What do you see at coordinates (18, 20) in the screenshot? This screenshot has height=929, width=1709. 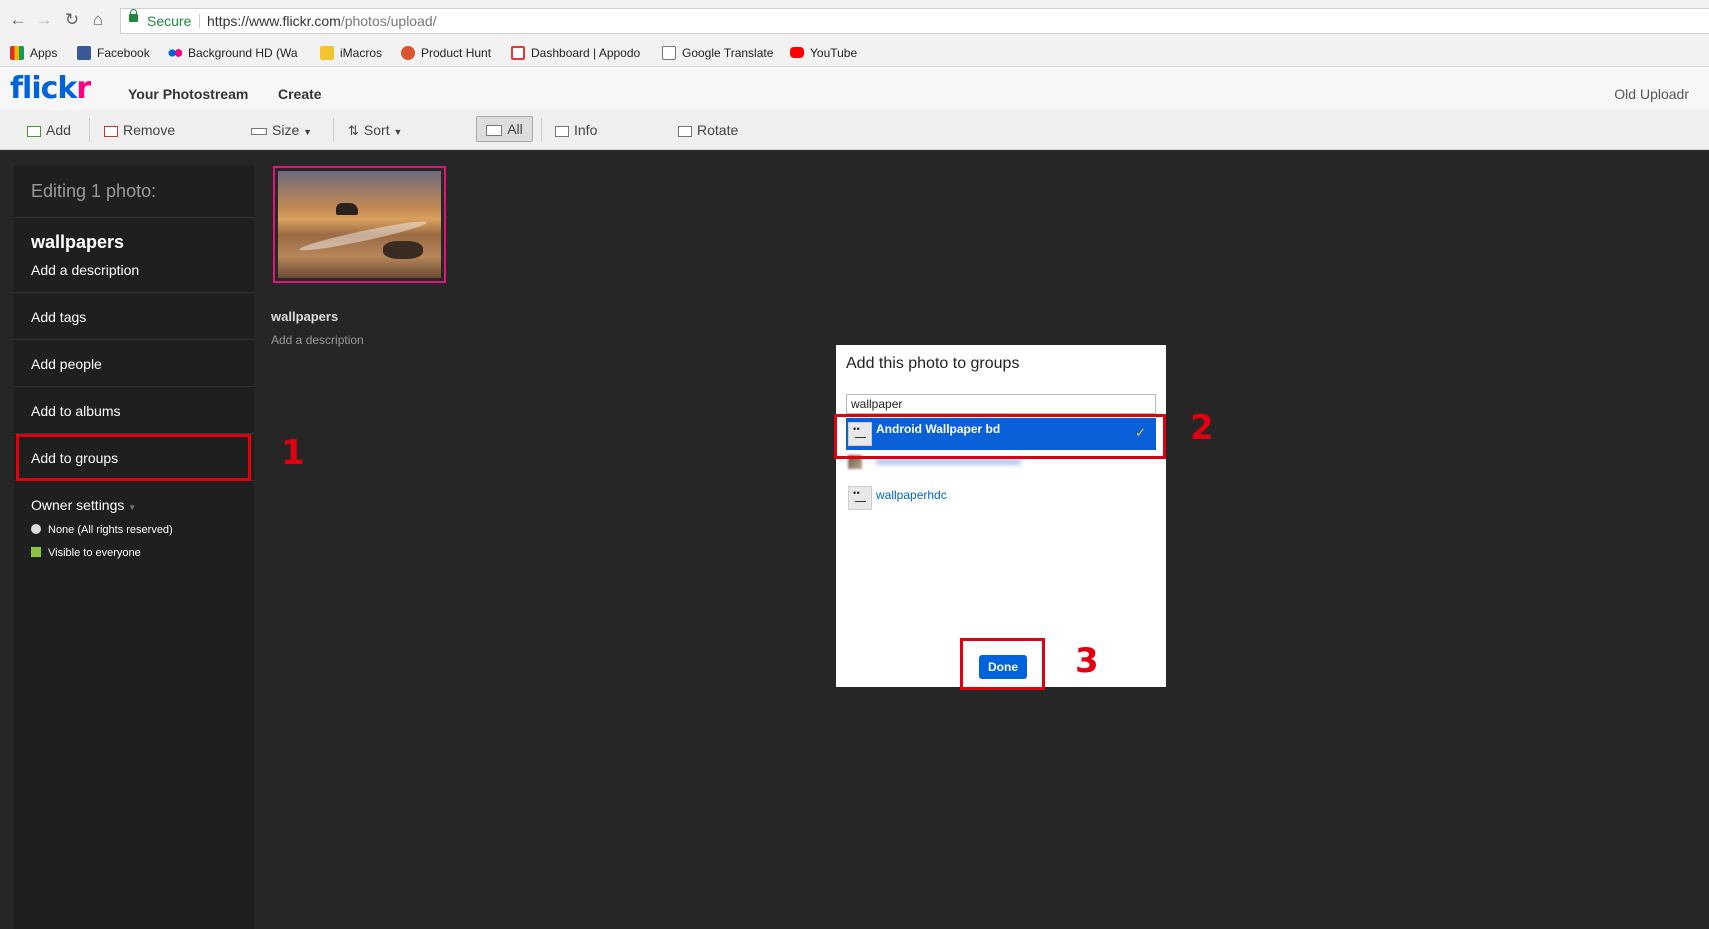 I see `back-arrow-icon: ←` at bounding box center [18, 20].